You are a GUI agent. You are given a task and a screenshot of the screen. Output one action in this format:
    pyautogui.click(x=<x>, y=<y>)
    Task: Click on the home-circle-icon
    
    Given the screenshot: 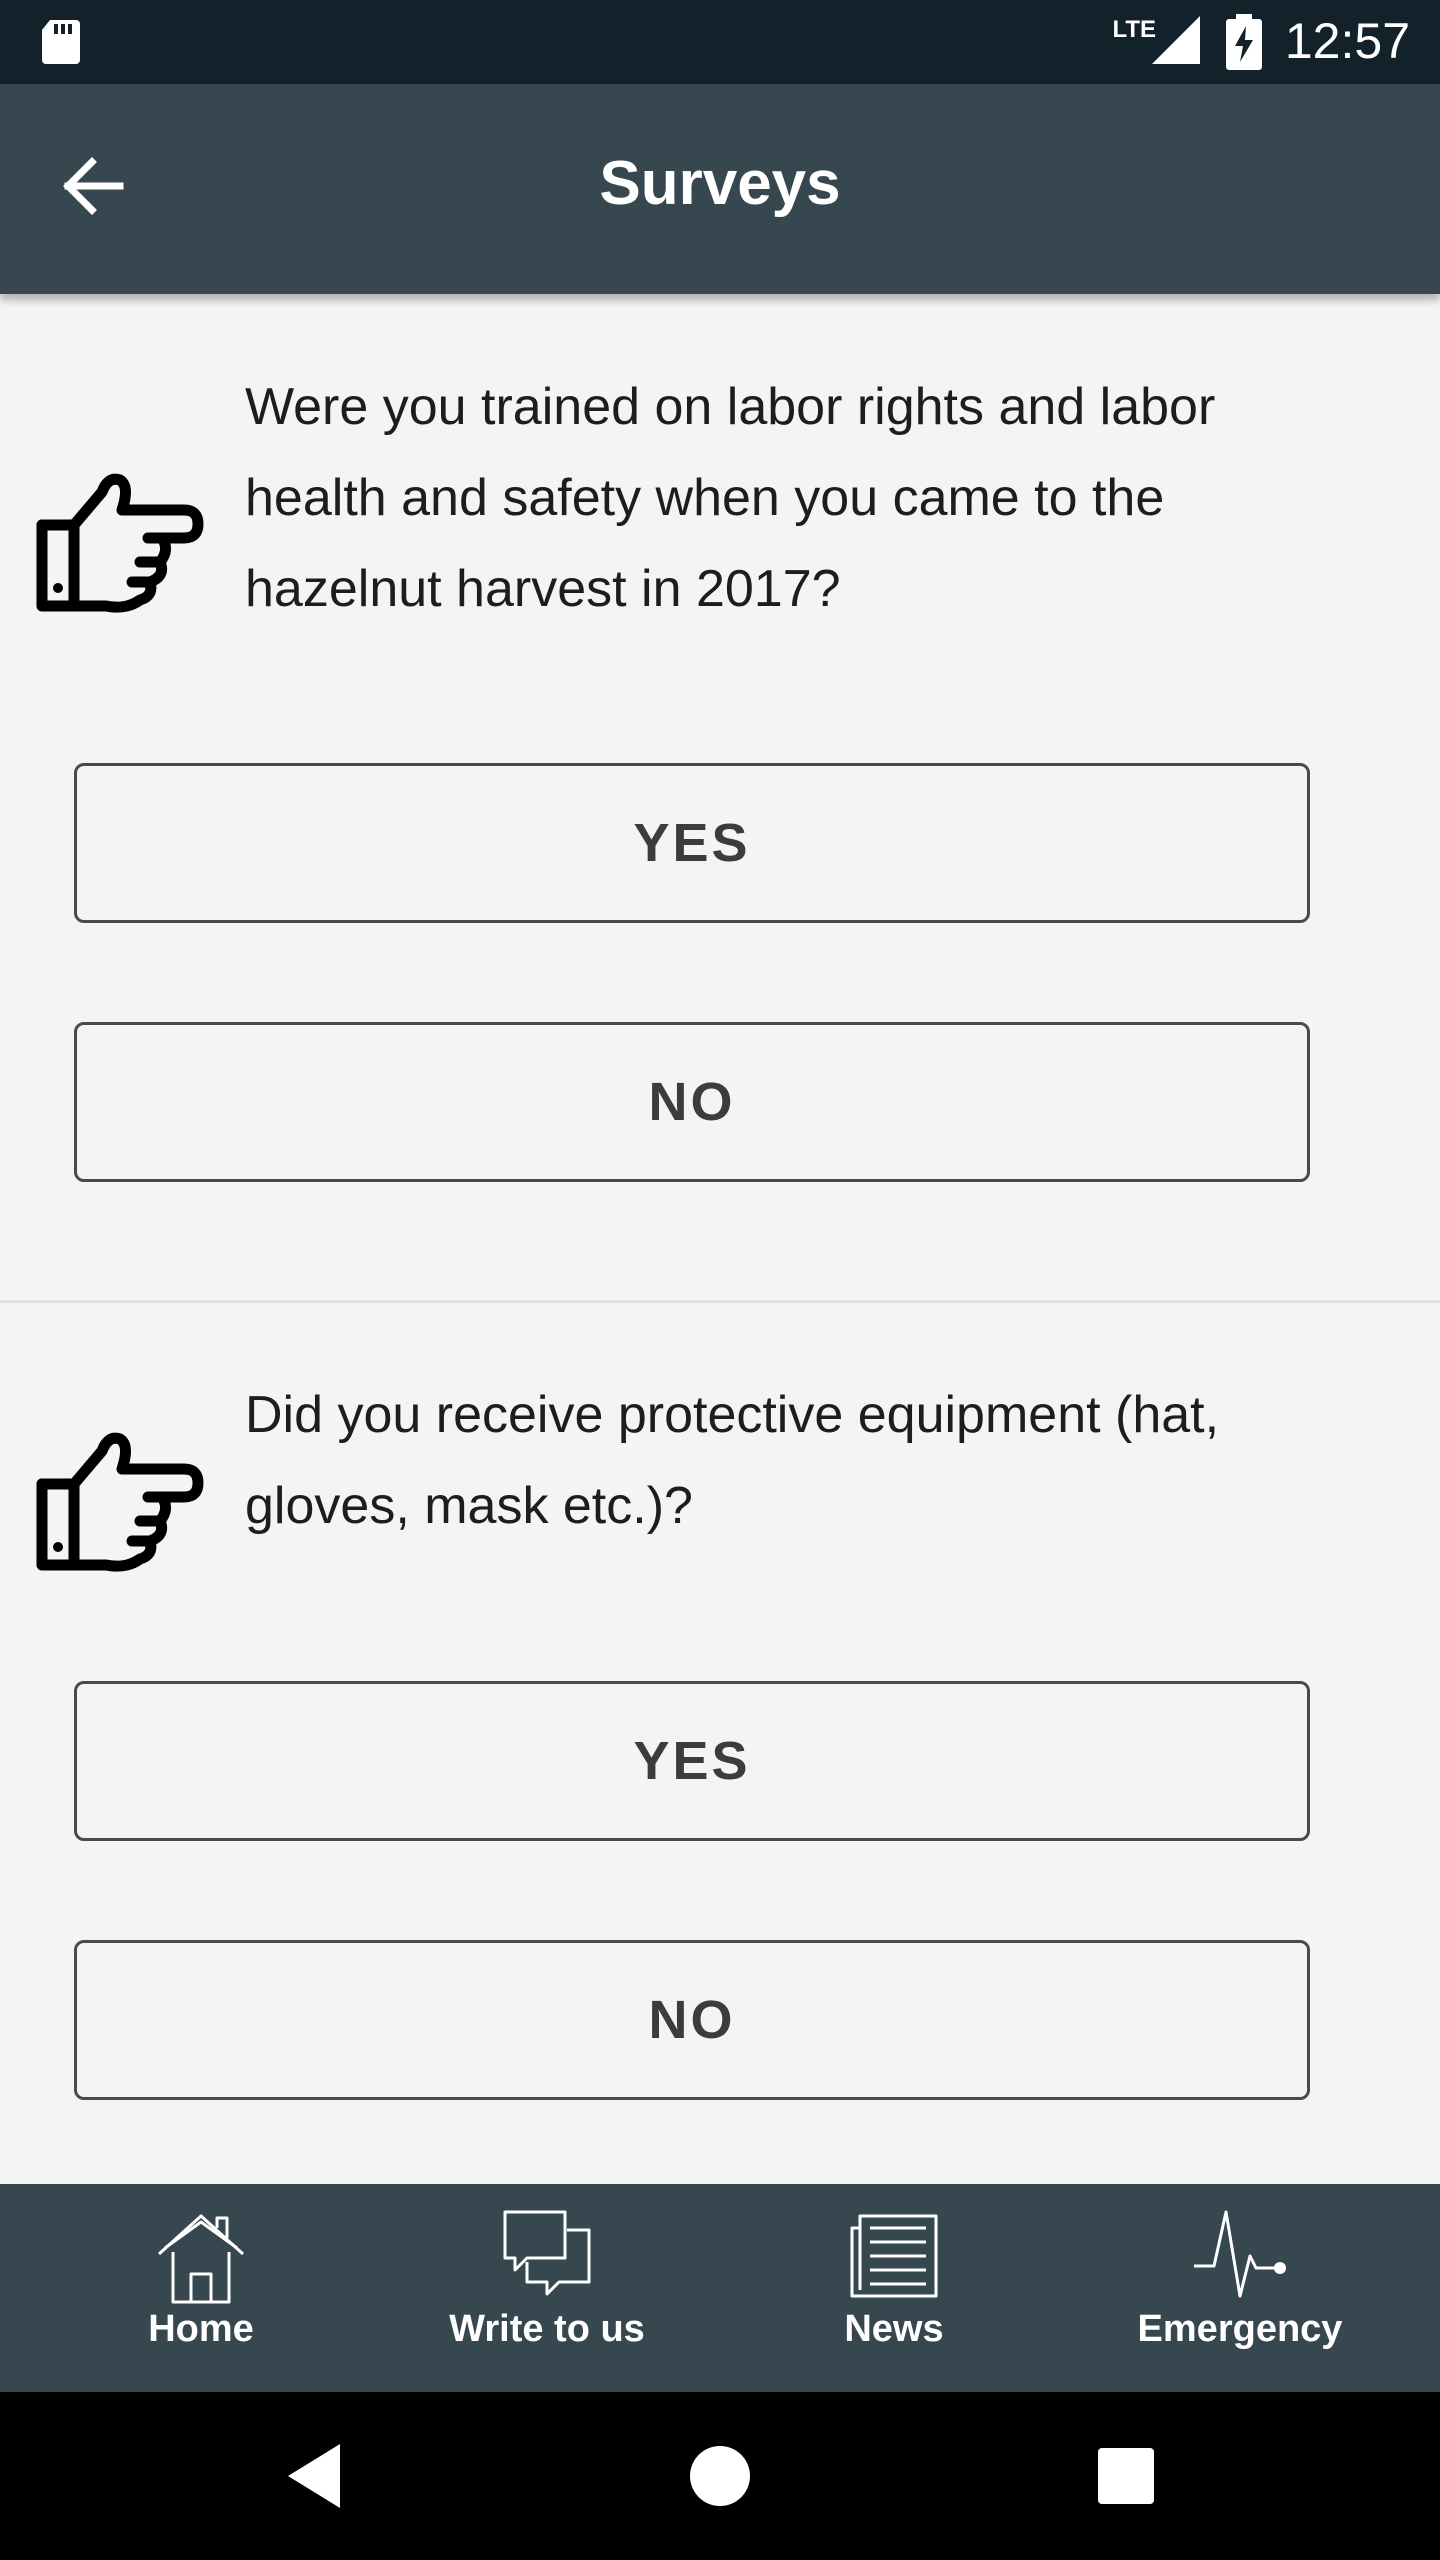 What is the action you would take?
    pyautogui.click(x=720, y=2476)
    